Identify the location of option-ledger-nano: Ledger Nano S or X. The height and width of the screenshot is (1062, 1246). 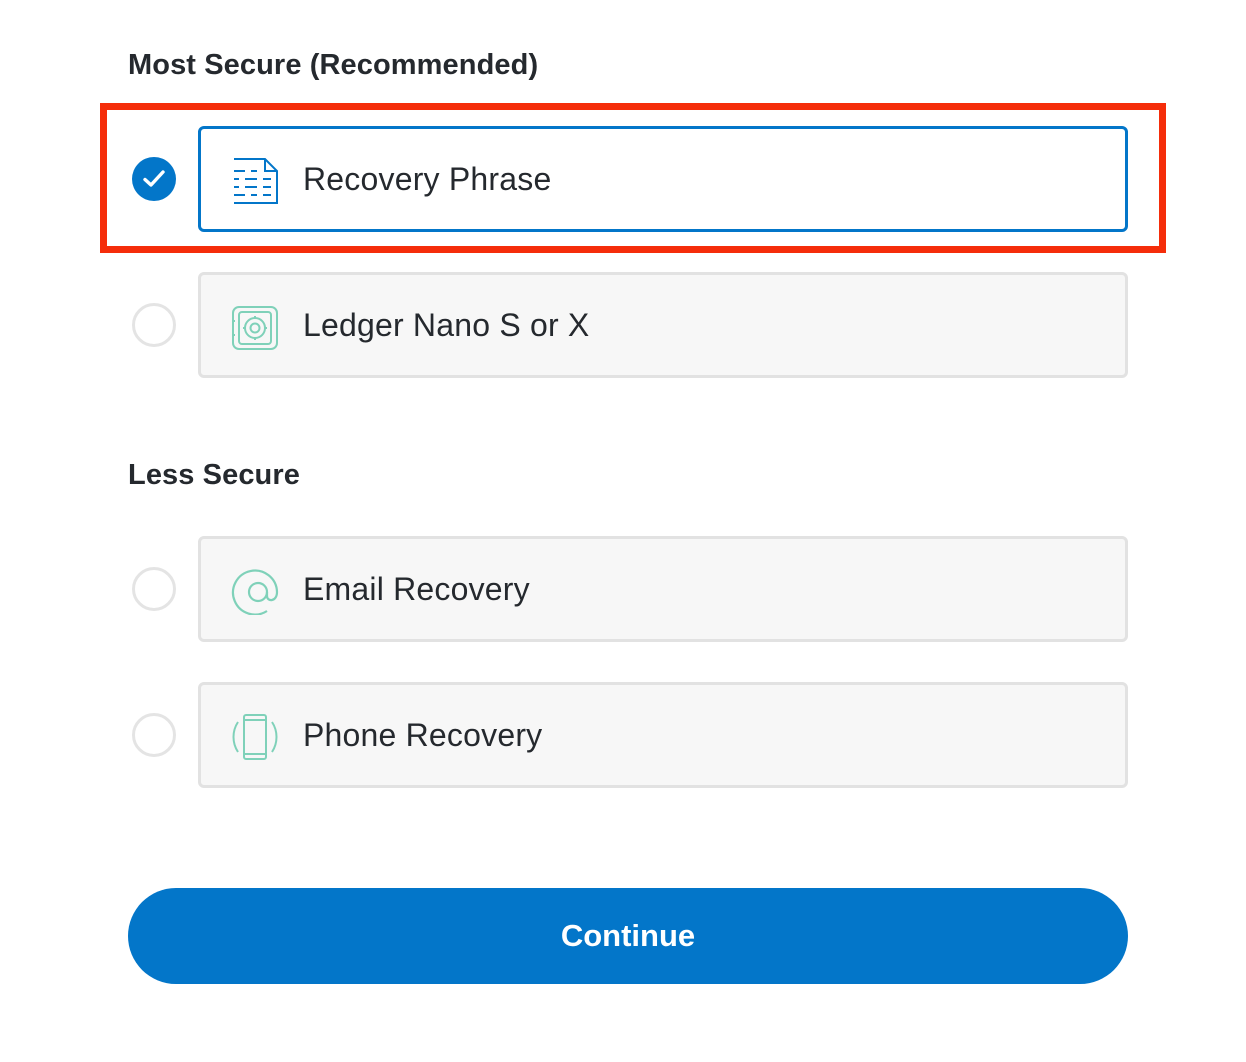
(630, 325).